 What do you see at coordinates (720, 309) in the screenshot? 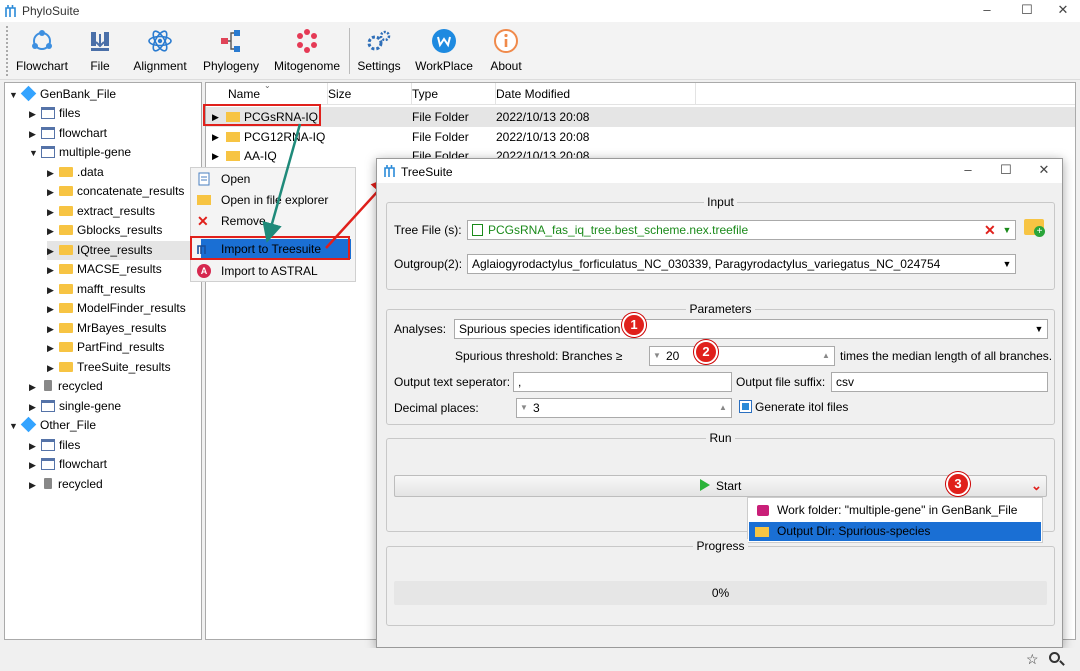
I see `group-title: Parameters` at bounding box center [720, 309].